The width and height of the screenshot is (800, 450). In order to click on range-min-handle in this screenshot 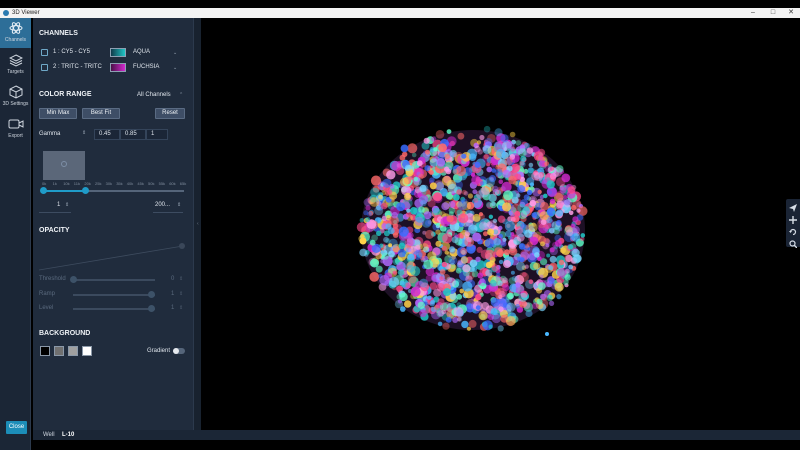, I will do `click(43, 190)`.